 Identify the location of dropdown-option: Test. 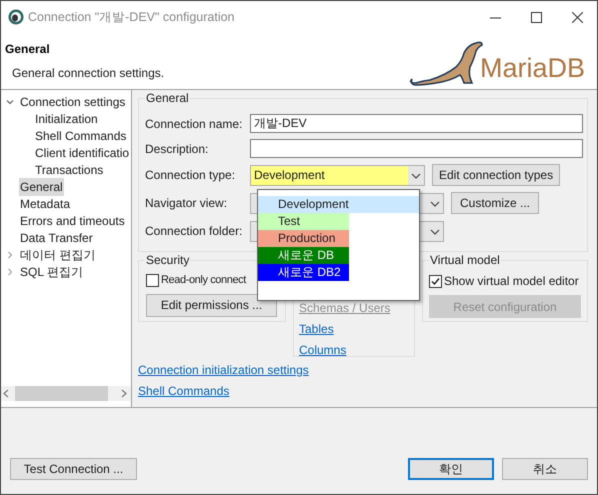
(303, 221).